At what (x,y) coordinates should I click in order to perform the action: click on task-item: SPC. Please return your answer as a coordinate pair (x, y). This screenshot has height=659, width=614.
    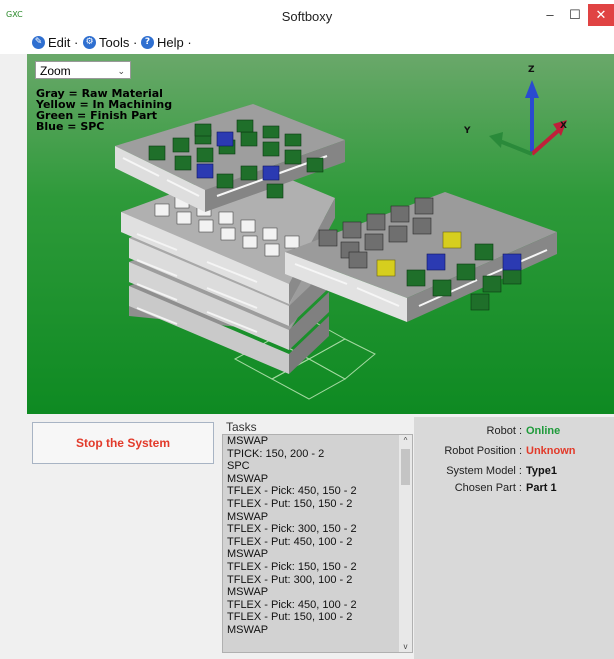
    Looking at the image, I should click on (317, 466).